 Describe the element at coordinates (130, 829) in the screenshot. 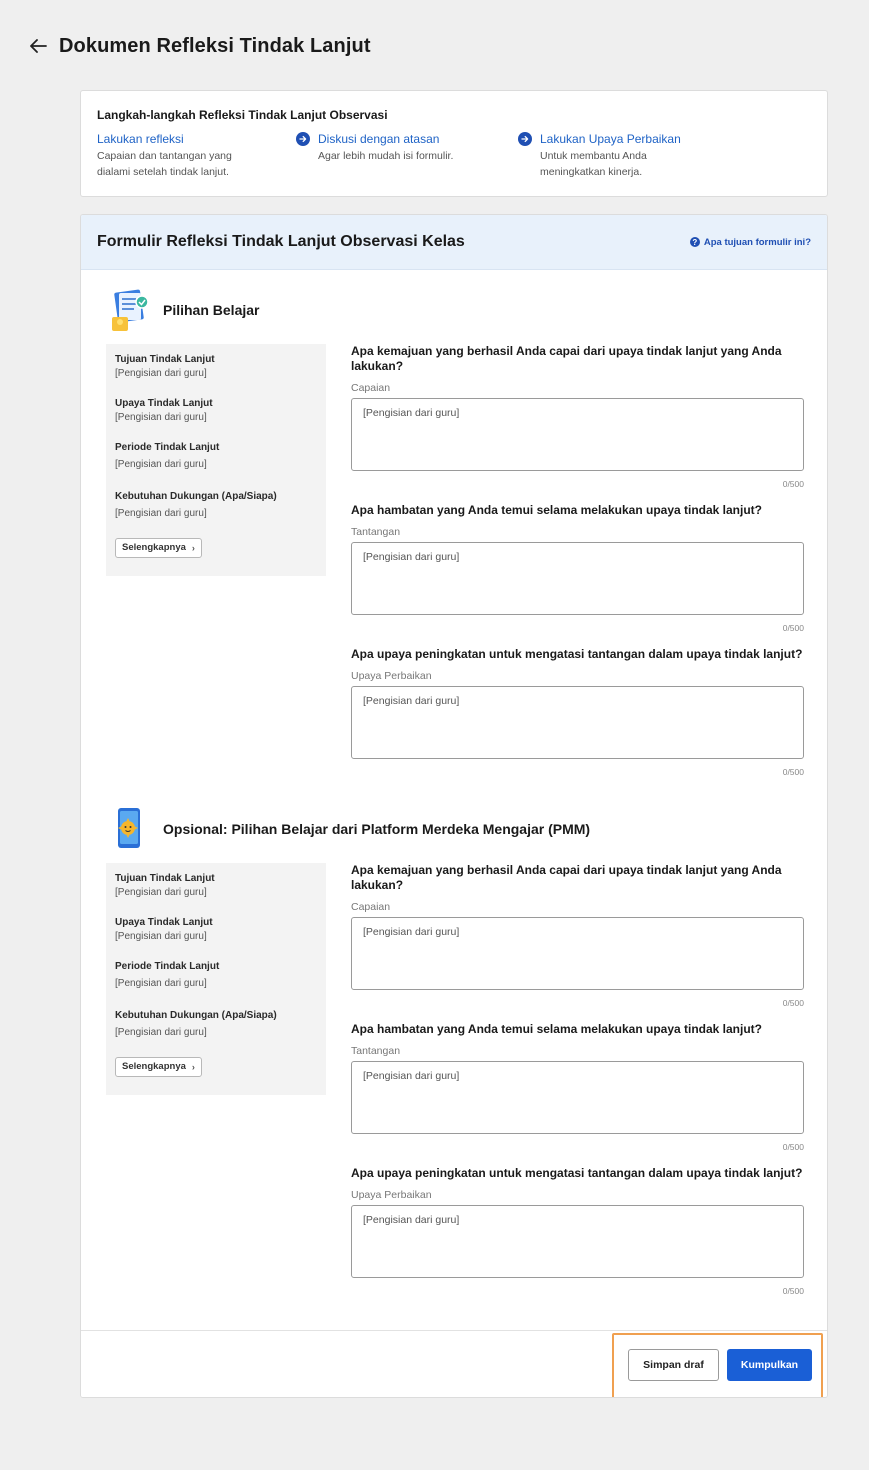

I see `phone-mascot-illustration-icon` at that location.